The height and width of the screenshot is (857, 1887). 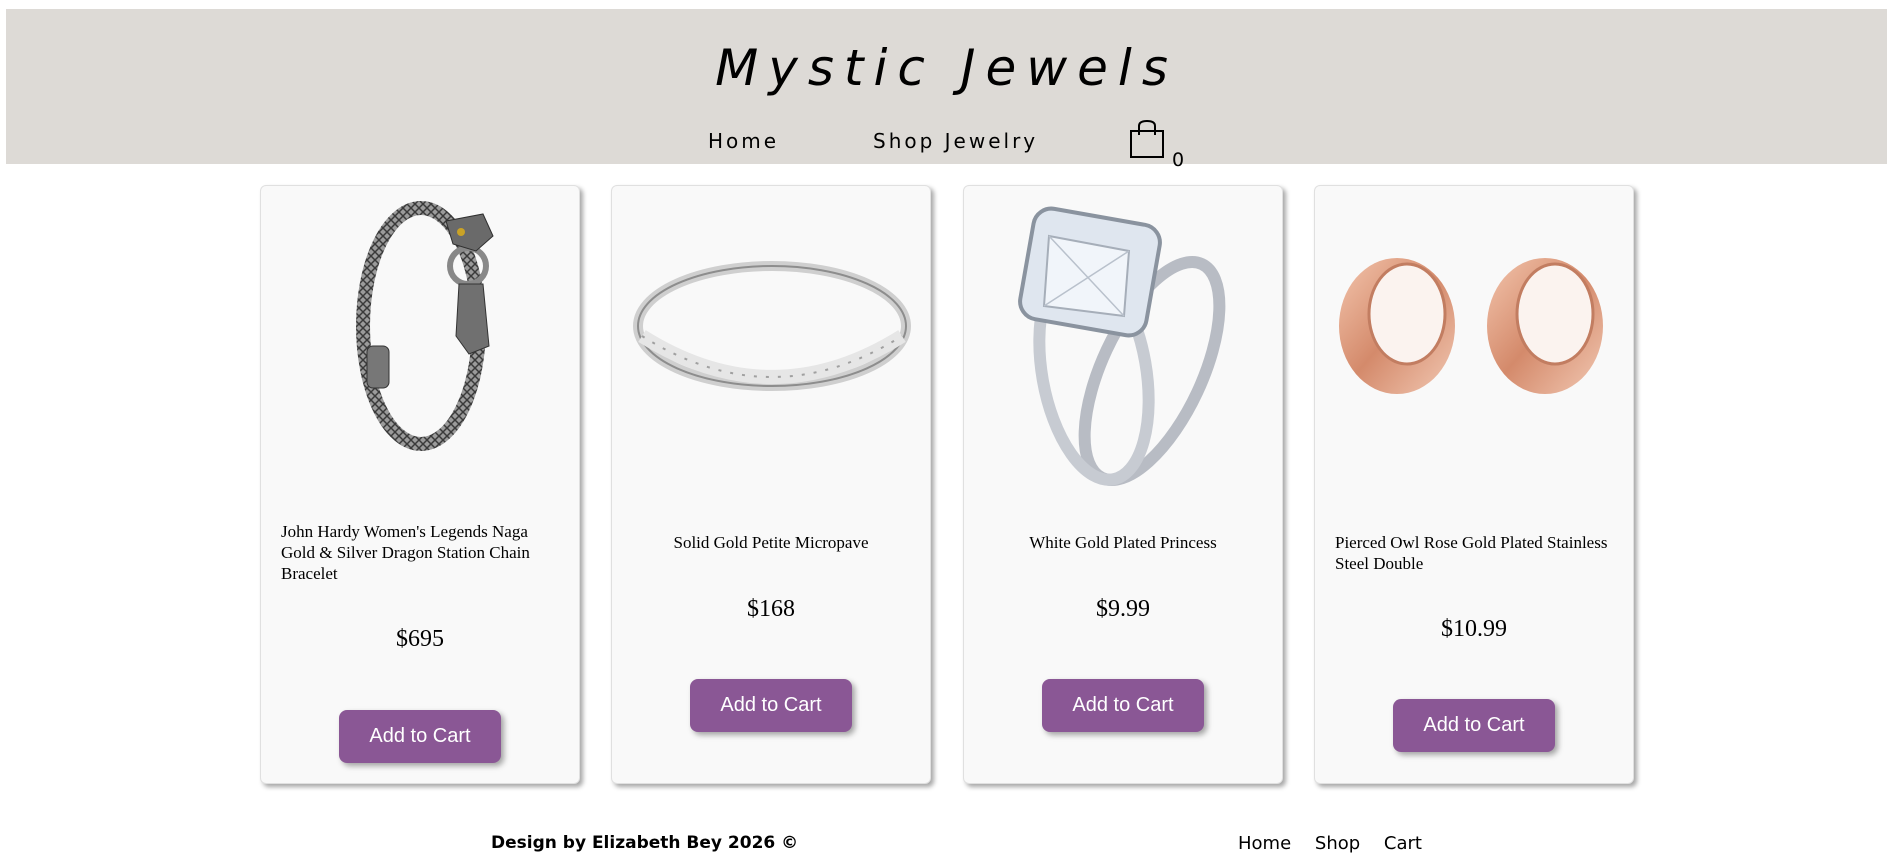 I want to click on footer-nav: Home Shop Cart, so click(x=1339, y=843).